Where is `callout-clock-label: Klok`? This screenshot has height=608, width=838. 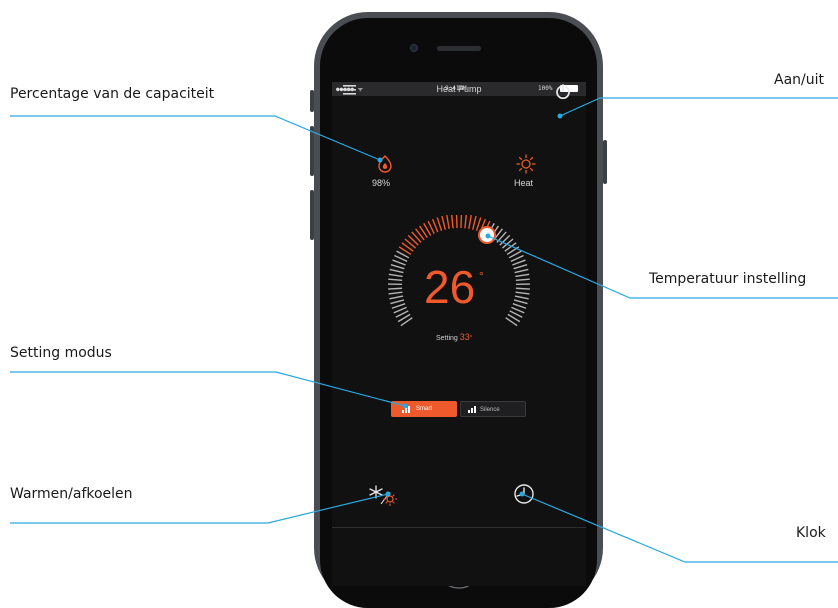
callout-clock-label: Klok is located at coordinates (811, 533).